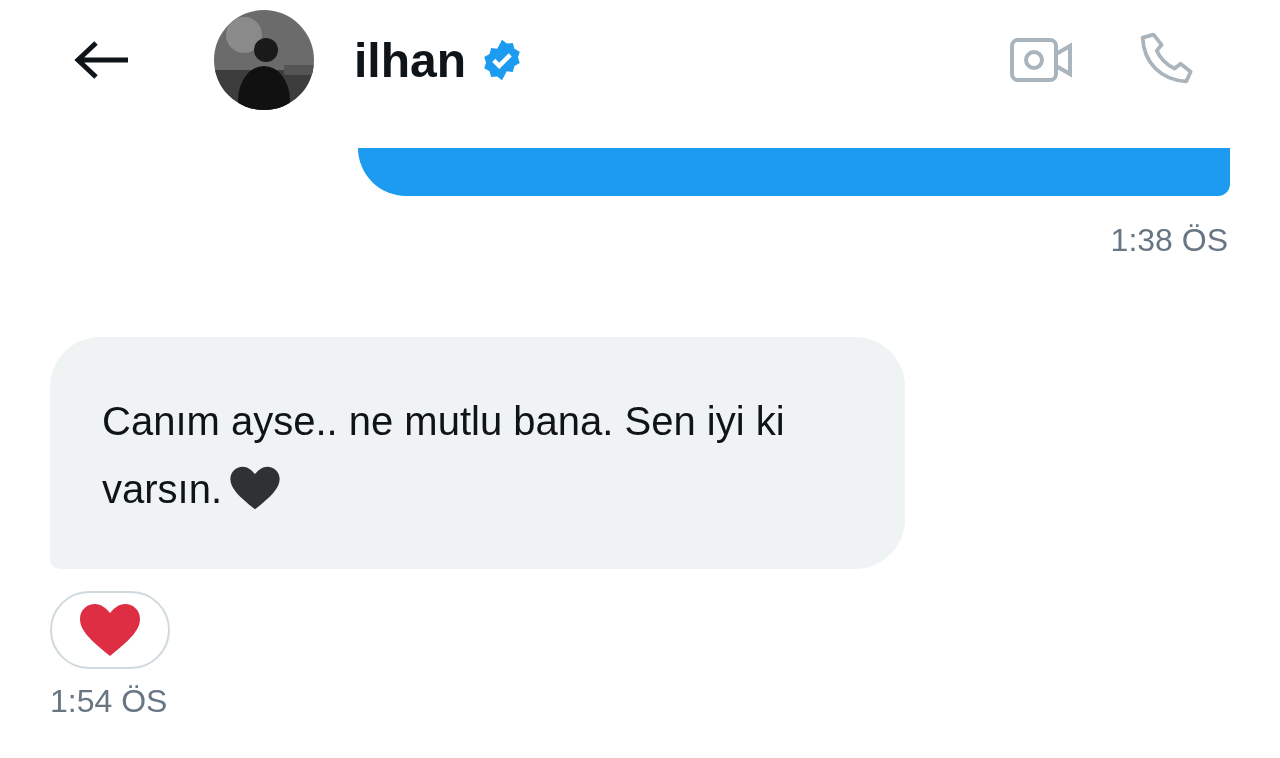 This screenshot has height=758, width=1280. Describe the element at coordinates (255, 488) in the screenshot. I see `heart-emoji-icon` at that location.